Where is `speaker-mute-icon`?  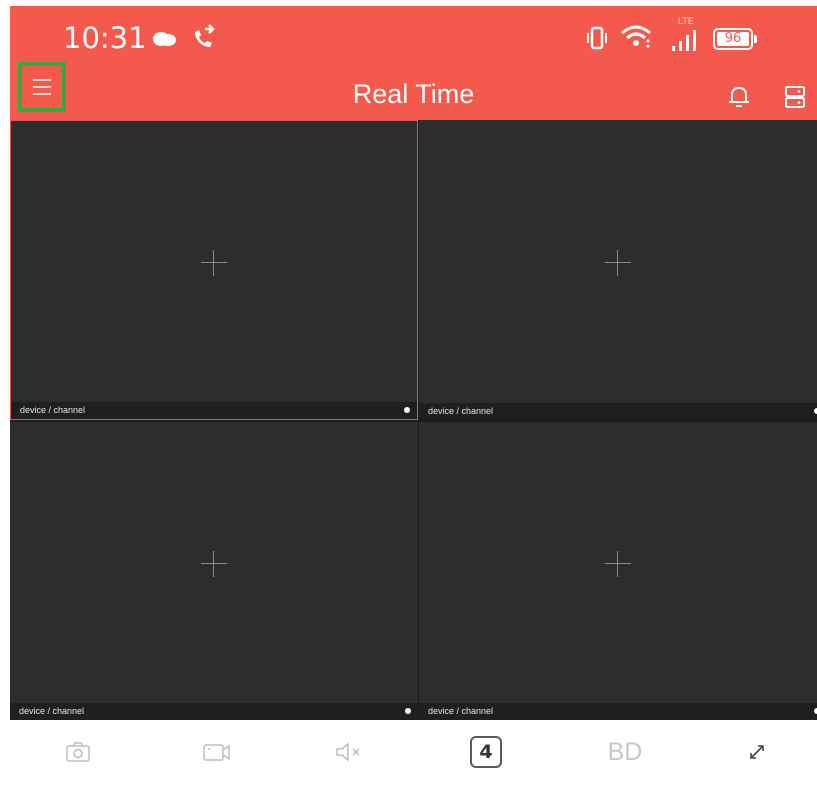 speaker-mute-icon is located at coordinates (348, 752).